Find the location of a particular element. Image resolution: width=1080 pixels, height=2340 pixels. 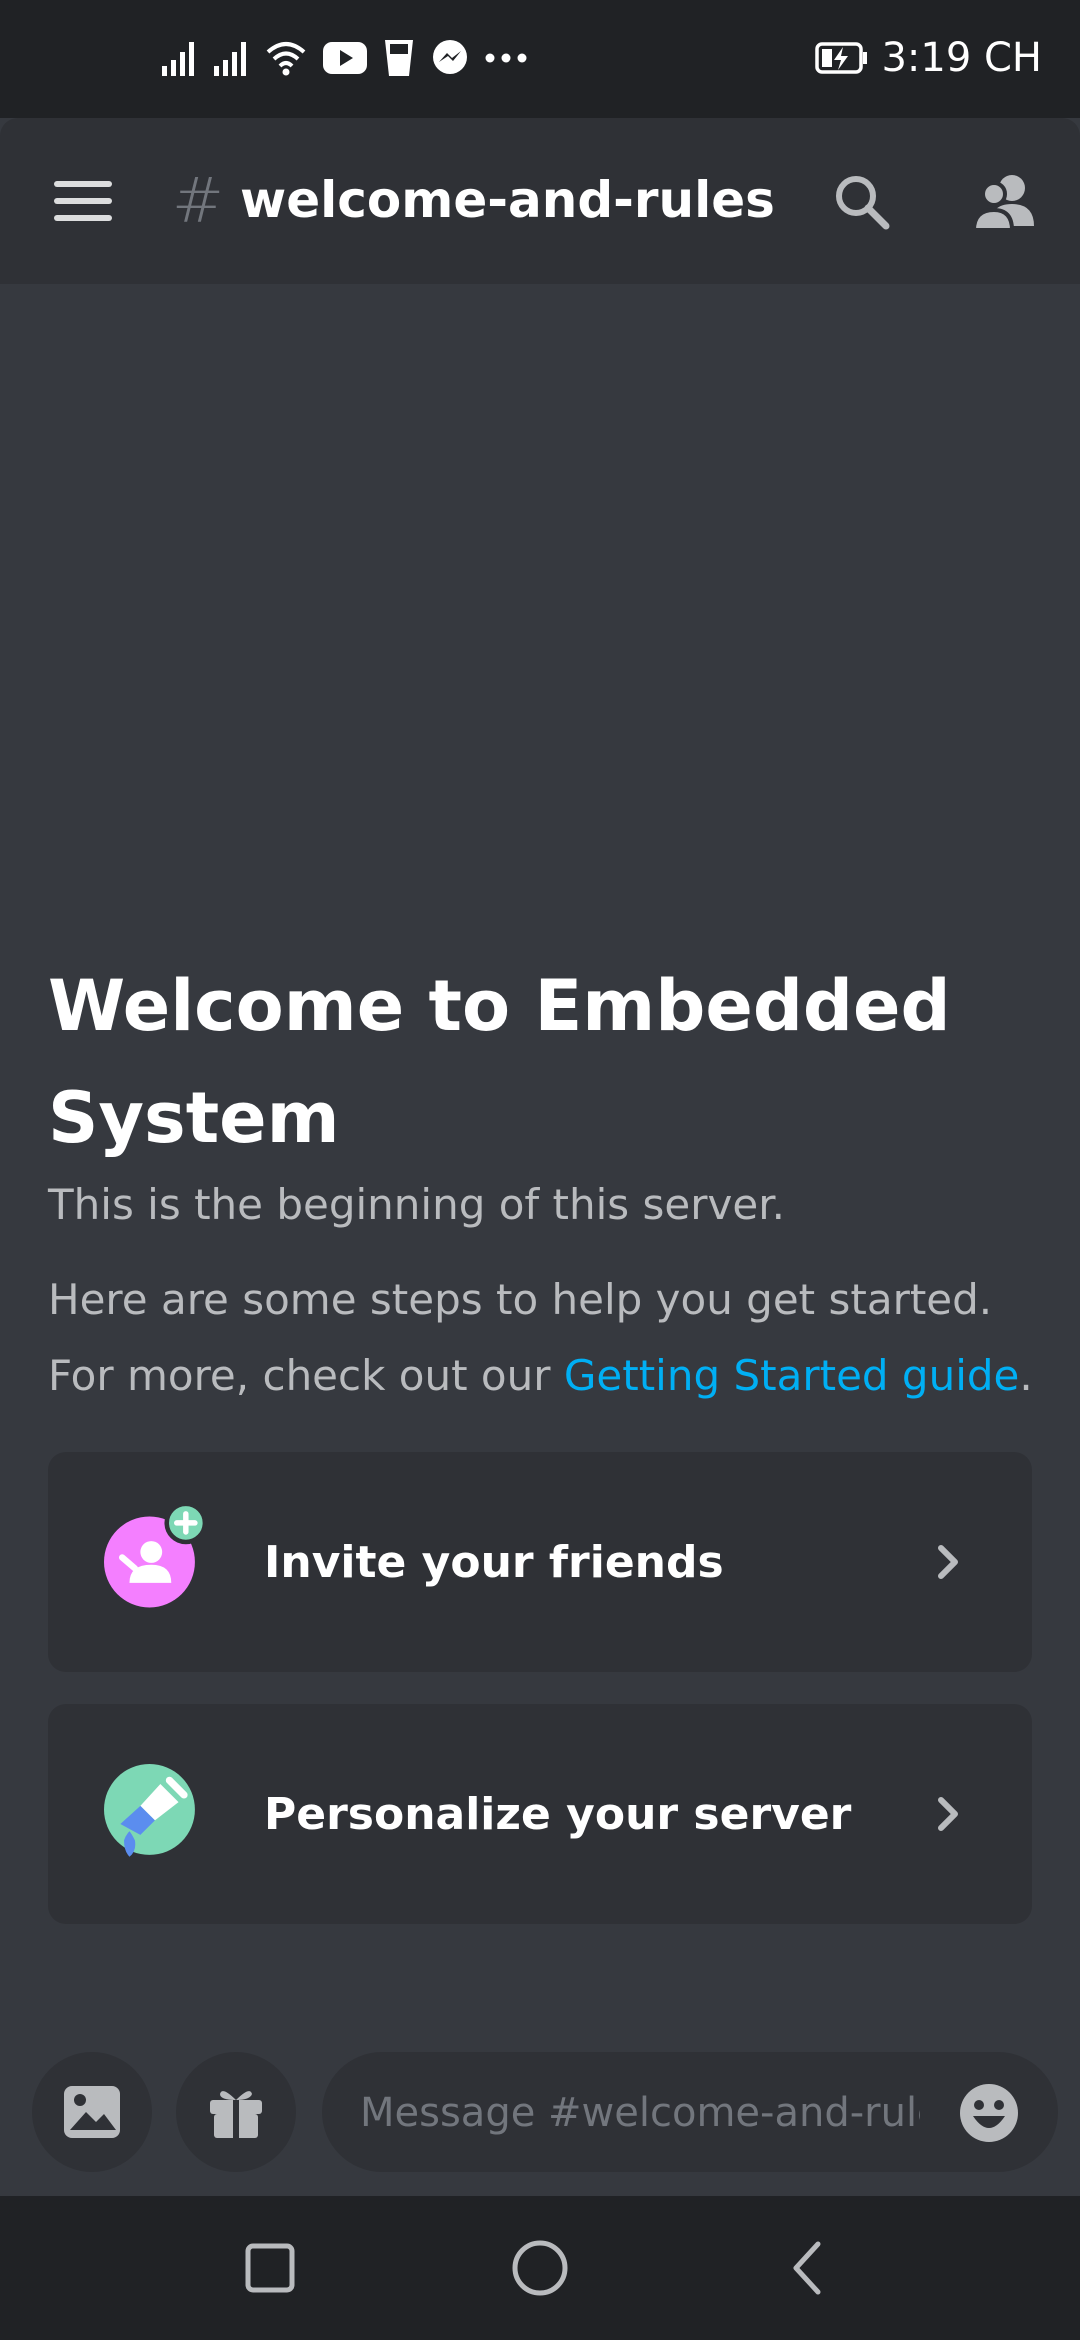

channel-hash-icon: # is located at coordinates (198, 200).